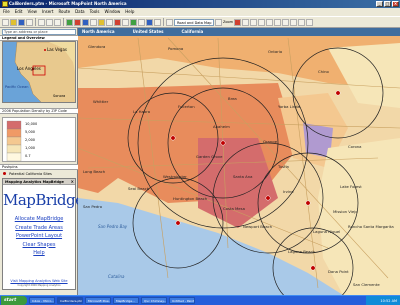  I want to click on legend-graphic: 10,000 5,000 2,000 1,000 0.7, so click(21, 141).